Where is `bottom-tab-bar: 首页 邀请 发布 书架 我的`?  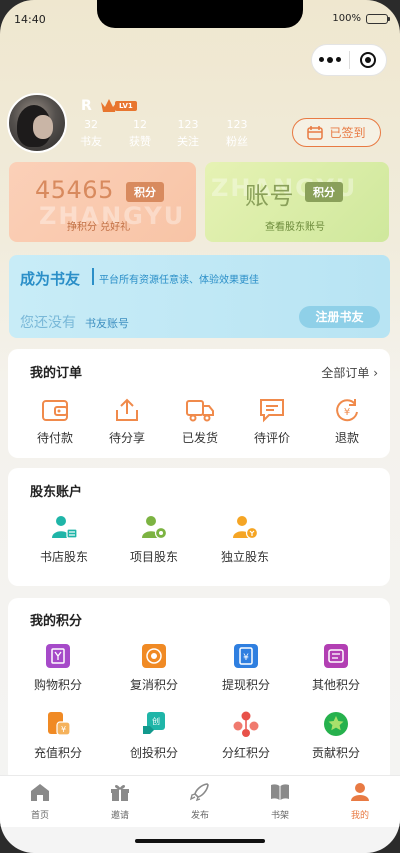 bottom-tab-bar: 首页 邀请 发布 书架 我的 is located at coordinates (200, 801).